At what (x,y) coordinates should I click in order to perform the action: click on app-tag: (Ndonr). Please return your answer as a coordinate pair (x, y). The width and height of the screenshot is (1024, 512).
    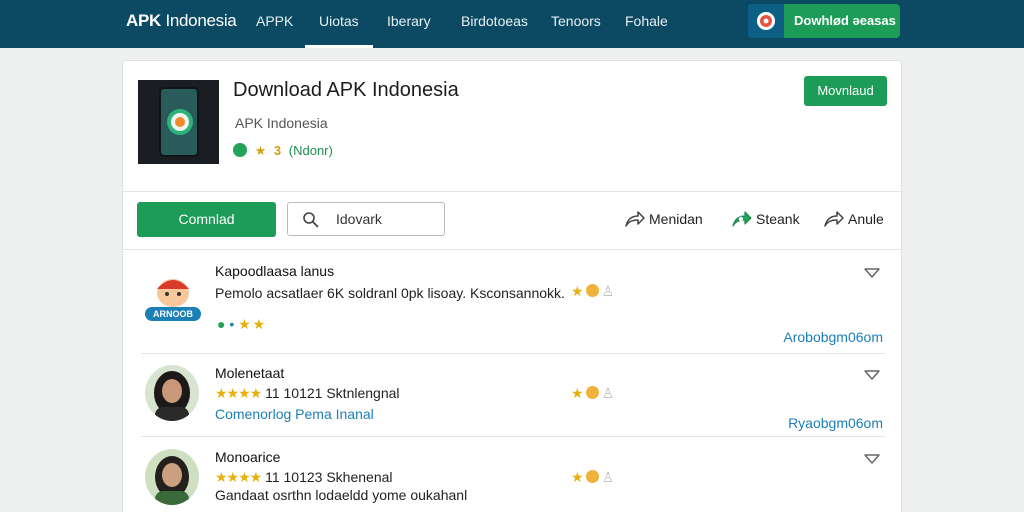
    Looking at the image, I should click on (310, 150).